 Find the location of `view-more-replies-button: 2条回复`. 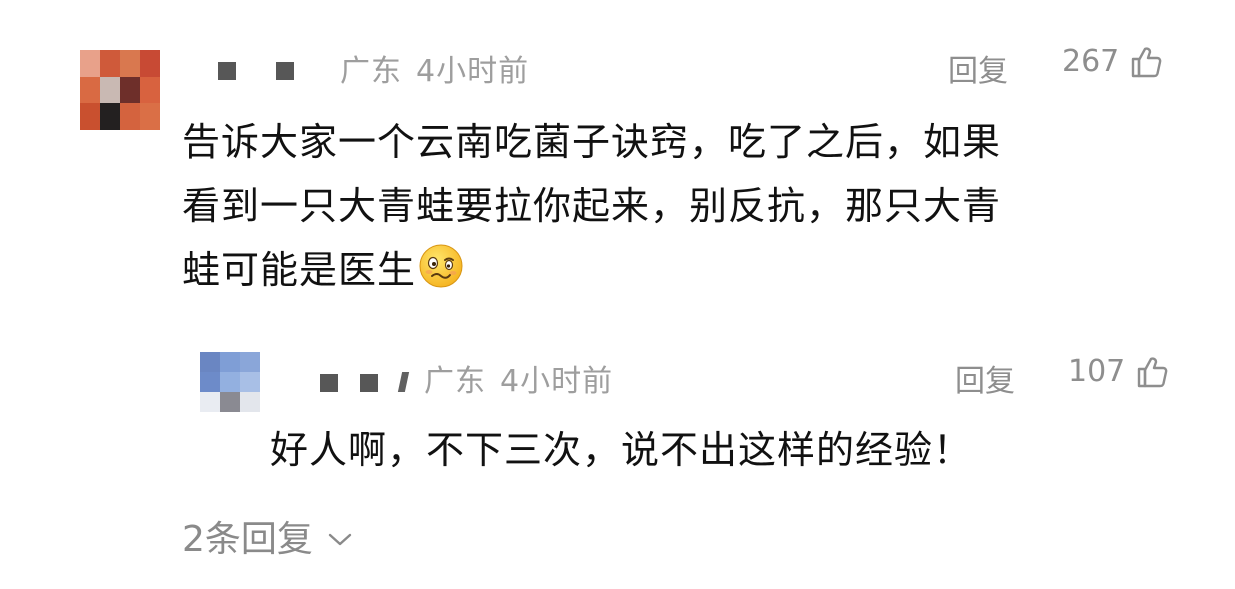

view-more-replies-button: 2条回复 is located at coordinates (267, 536).